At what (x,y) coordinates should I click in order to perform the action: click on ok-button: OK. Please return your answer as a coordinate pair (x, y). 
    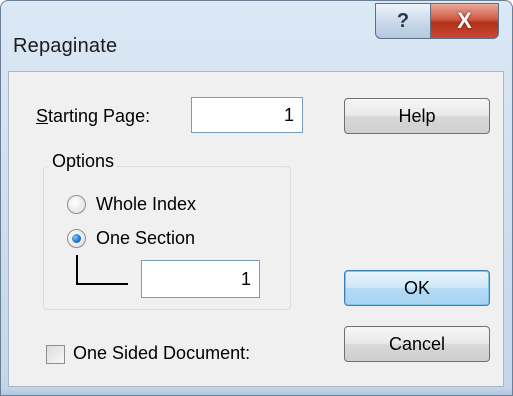
    Looking at the image, I should click on (417, 288).